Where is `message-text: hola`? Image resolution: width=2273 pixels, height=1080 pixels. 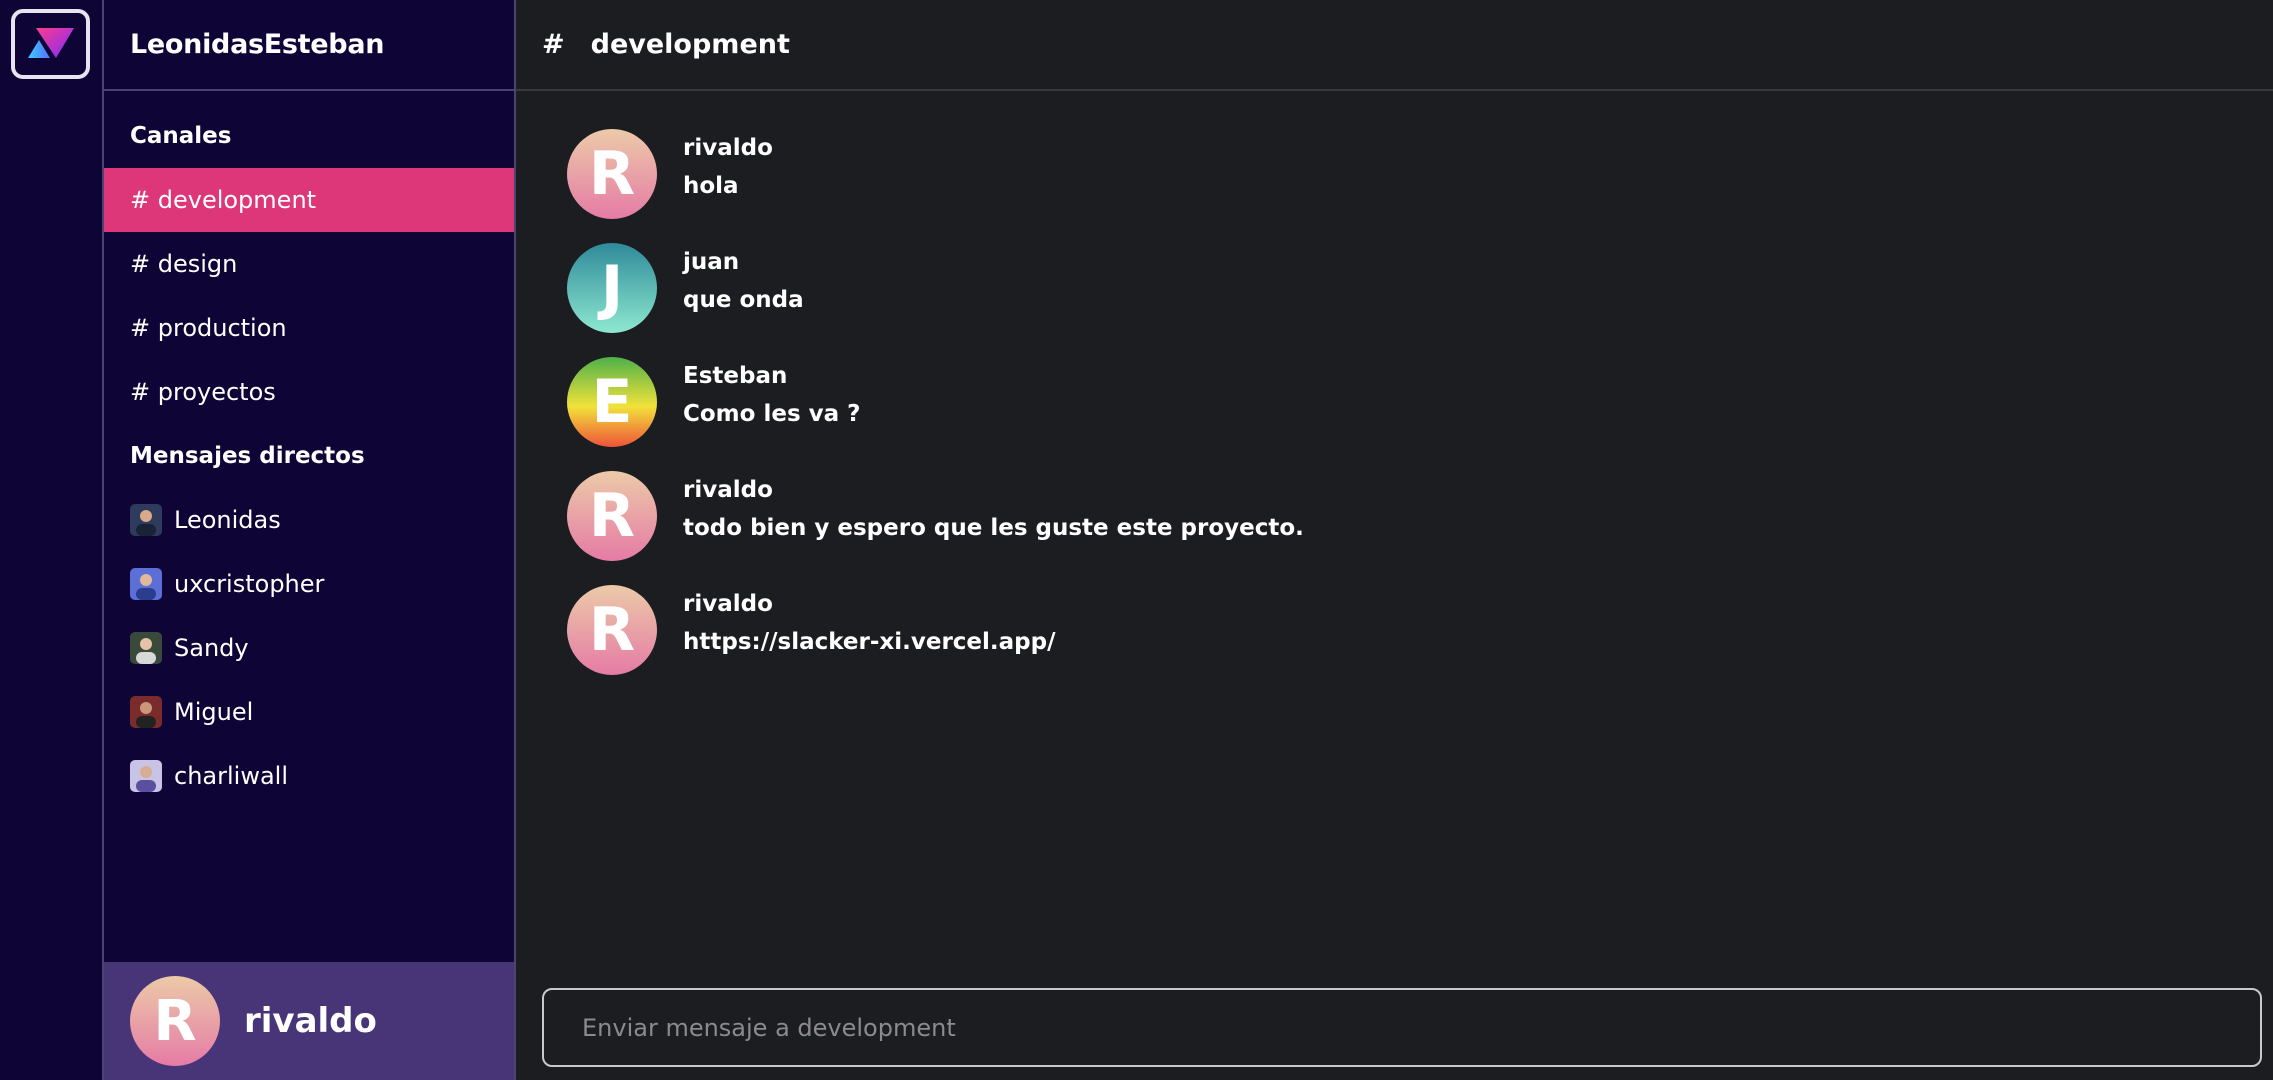
message-text: hola is located at coordinates (711, 186).